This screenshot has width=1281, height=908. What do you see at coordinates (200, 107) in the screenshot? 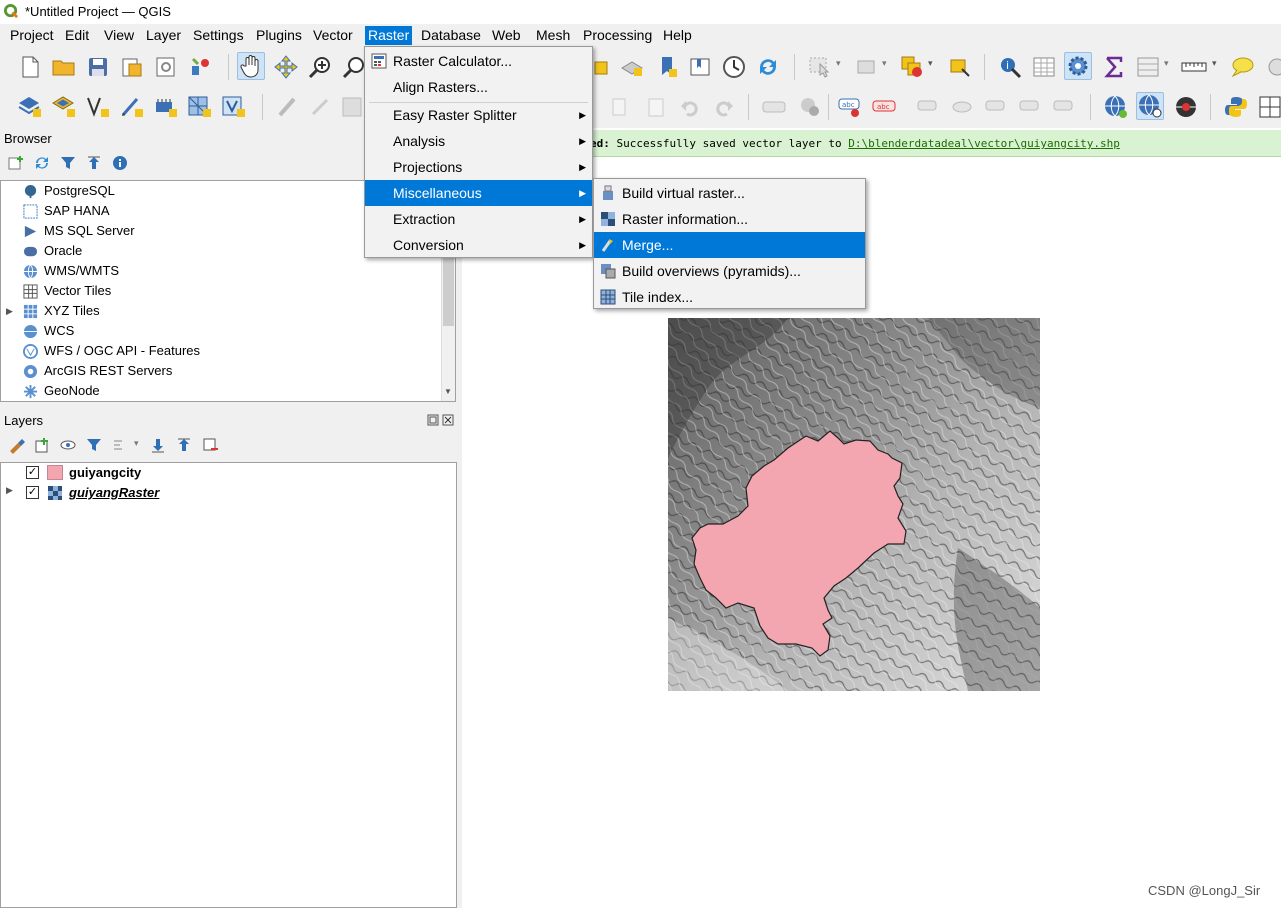
I see `add-mesh-layer-icon` at bounding box center [200, 107].